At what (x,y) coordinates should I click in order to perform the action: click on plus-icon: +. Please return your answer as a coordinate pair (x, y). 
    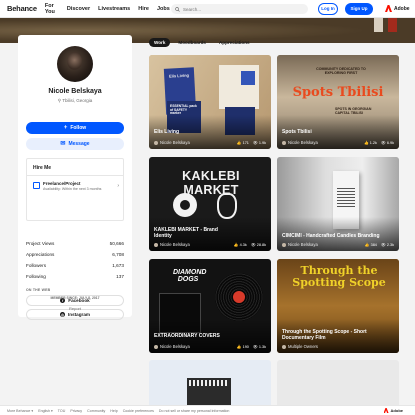
    Looking at the image, I should click on (65, 128).